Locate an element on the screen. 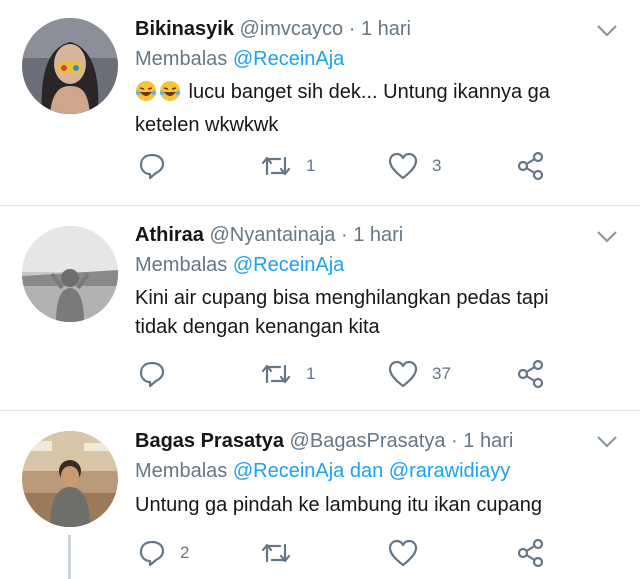  like-button is located at coordinates (410, 553).